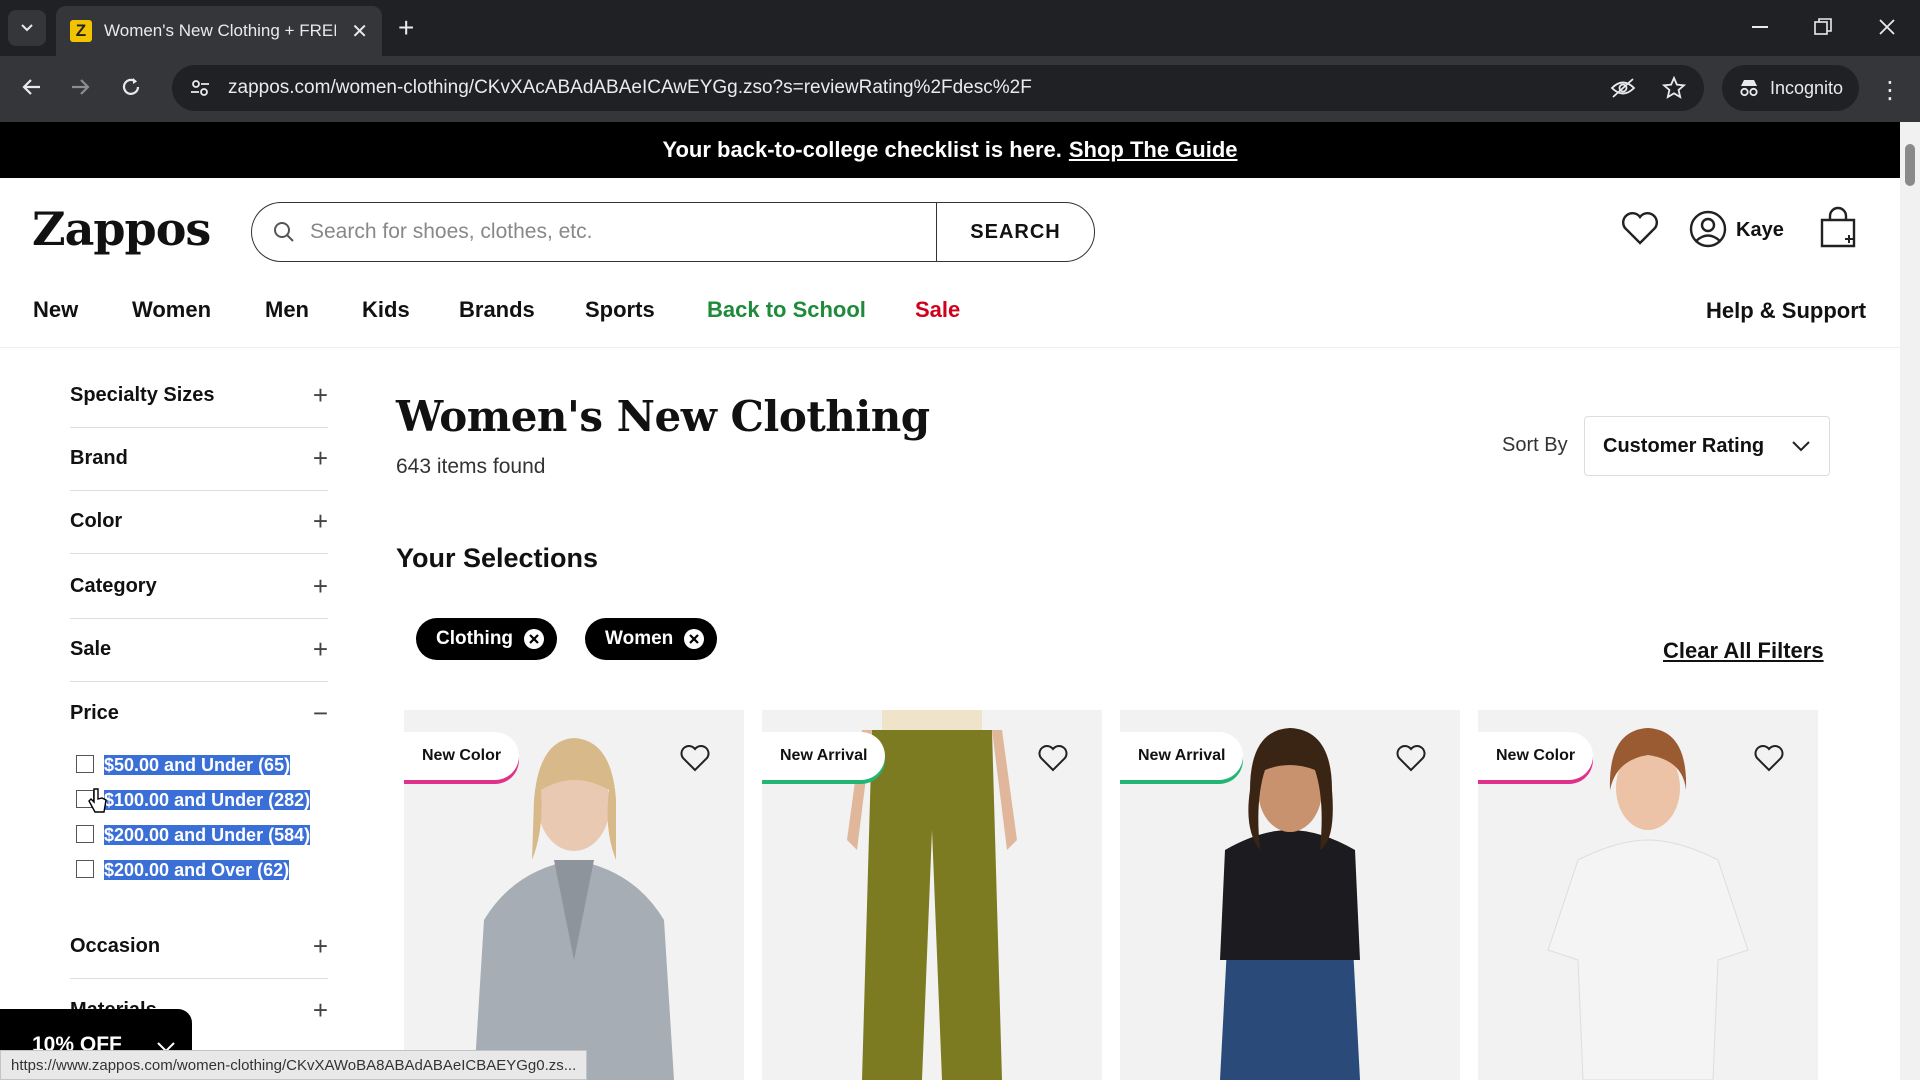 The image size is (1920, 1080). What do you see at coordinates (786, 310) in the screenshot?
I see `nav-back-to-school: Back to School` at bounding box center [786, 310].